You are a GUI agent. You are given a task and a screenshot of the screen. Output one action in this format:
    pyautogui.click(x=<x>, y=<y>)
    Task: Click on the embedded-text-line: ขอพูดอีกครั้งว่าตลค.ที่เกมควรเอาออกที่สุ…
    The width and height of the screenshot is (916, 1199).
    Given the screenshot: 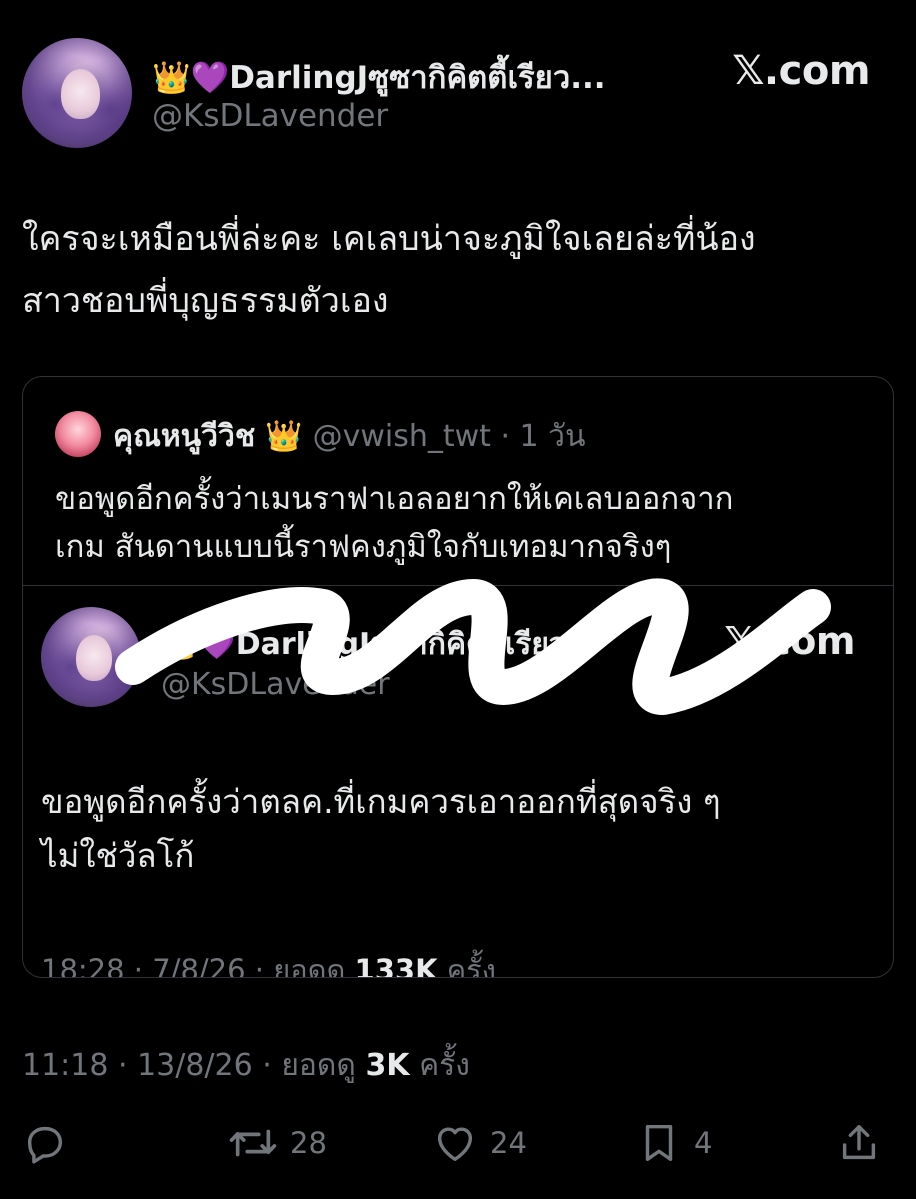 What is the action you would take?
    pyautogui.click(x=381, y=801)
    